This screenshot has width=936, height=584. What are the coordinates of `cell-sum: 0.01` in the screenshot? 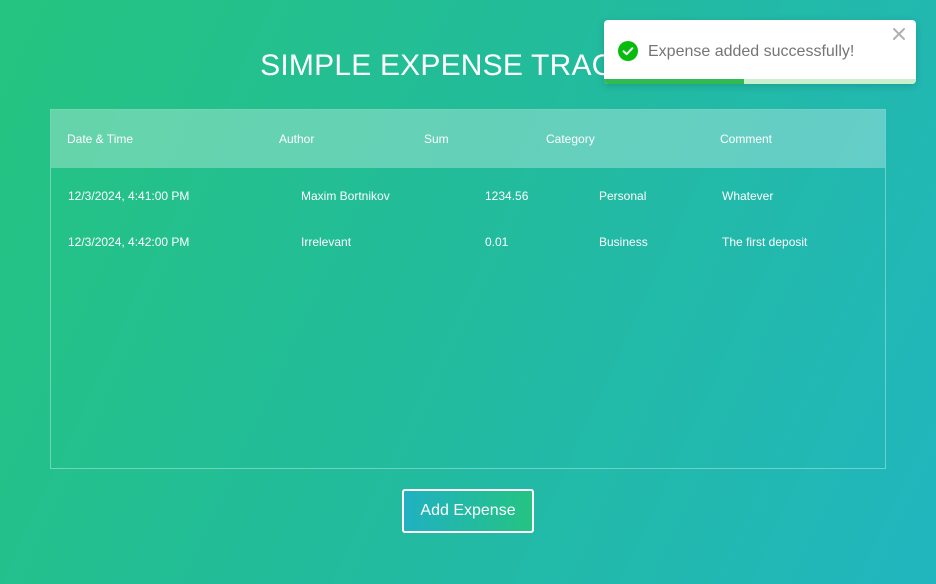 It's located at (497, 242).